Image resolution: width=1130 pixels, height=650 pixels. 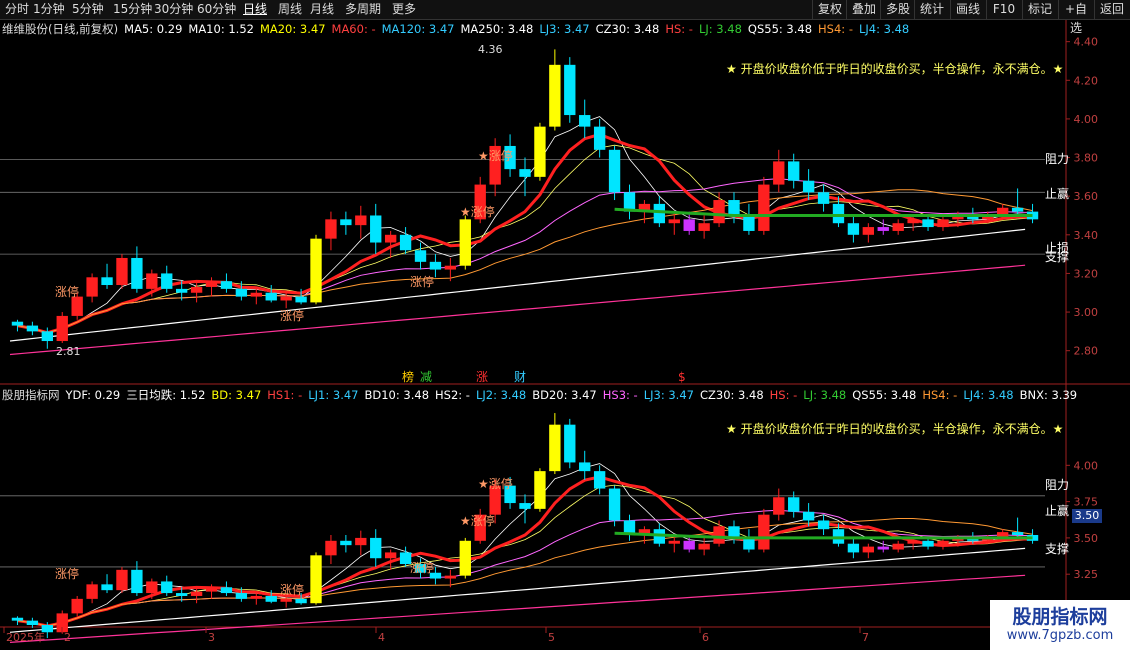 What do you see at coordinates (895, 69) in the screenshot?
I see `strategy-note: ★ 开盘价收盘价低于昨日的收盘价买，半仓操作，永不满仓。★` at bounding box center [895, 69].